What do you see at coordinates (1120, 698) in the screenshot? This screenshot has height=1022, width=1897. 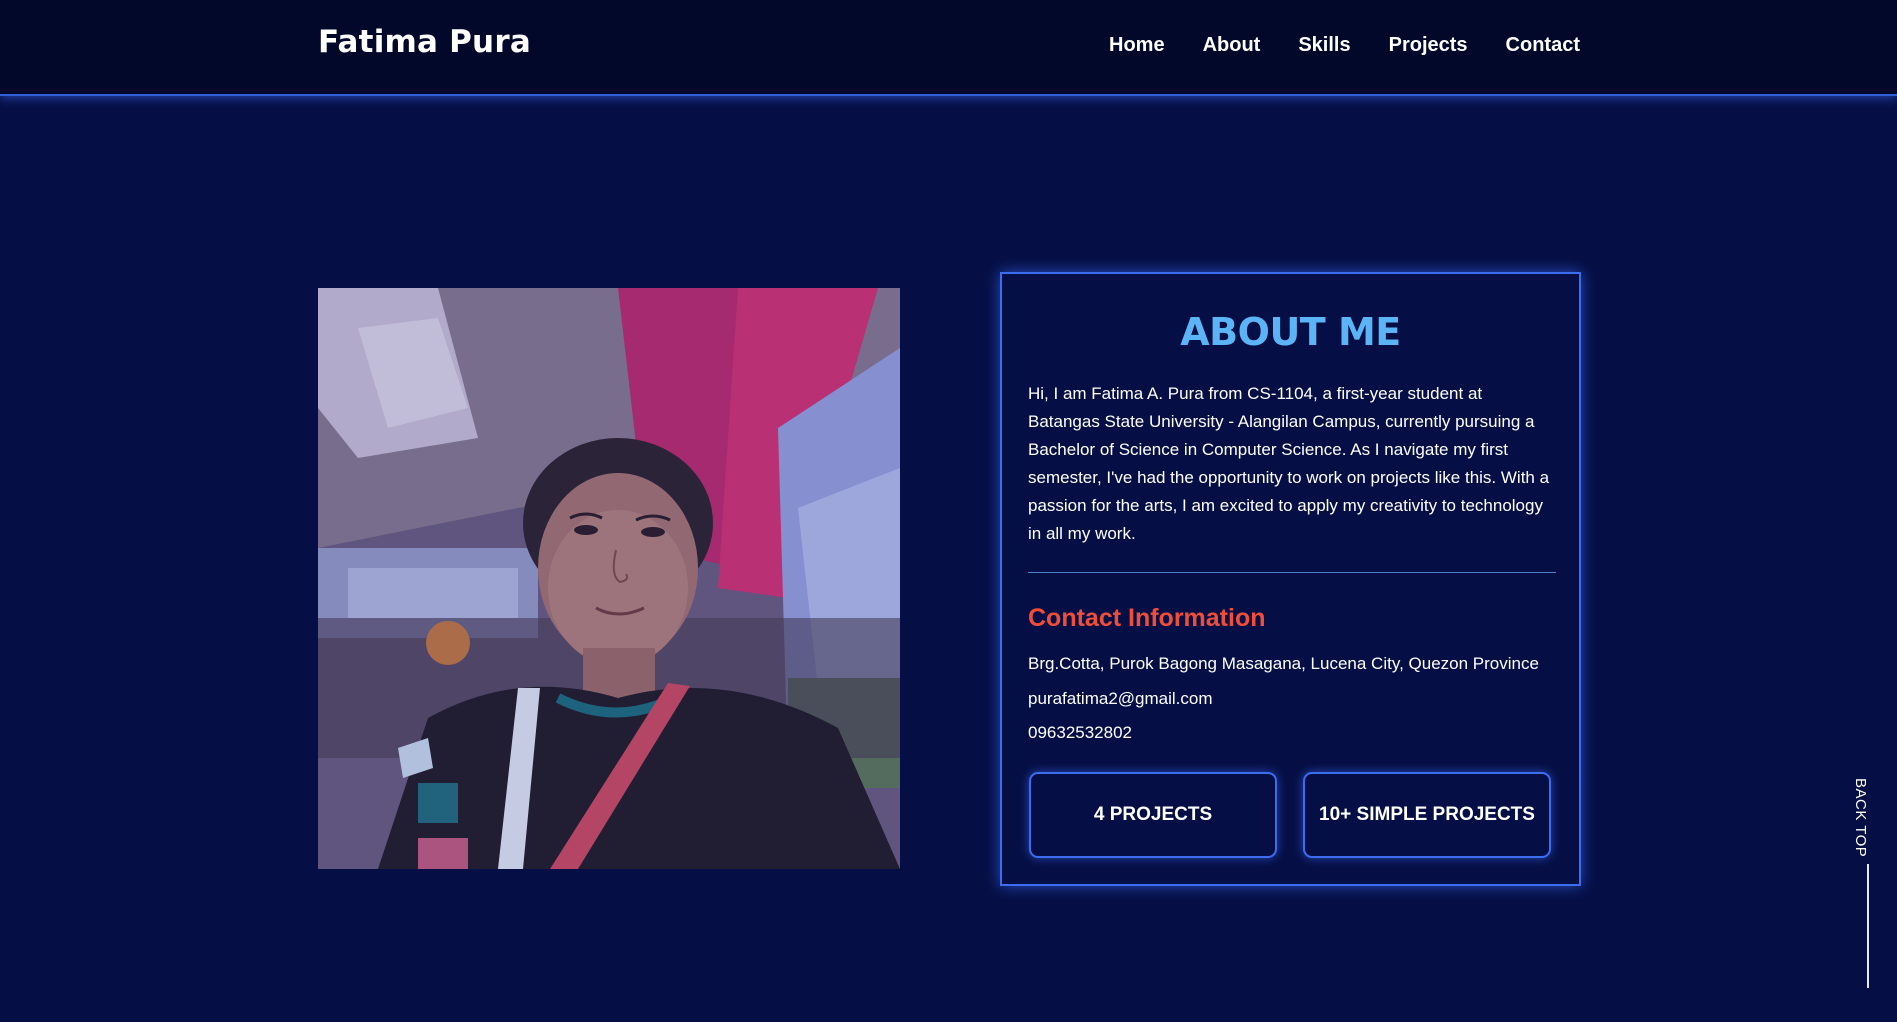 I see `contact-email: purafatima2@gmail.com` at bounding box center [1120, 698].